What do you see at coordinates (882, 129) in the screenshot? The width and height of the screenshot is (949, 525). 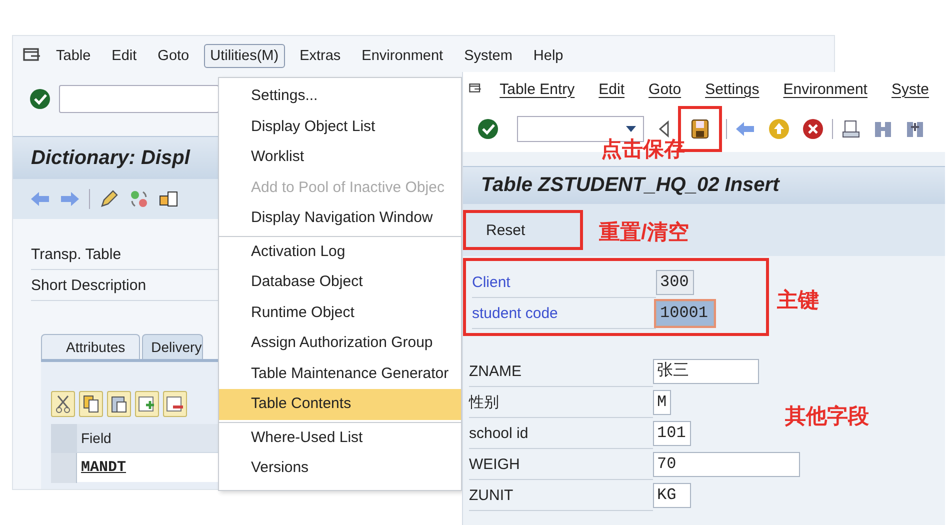 I see `binoculars-icon` at bounding box center [882, 129].